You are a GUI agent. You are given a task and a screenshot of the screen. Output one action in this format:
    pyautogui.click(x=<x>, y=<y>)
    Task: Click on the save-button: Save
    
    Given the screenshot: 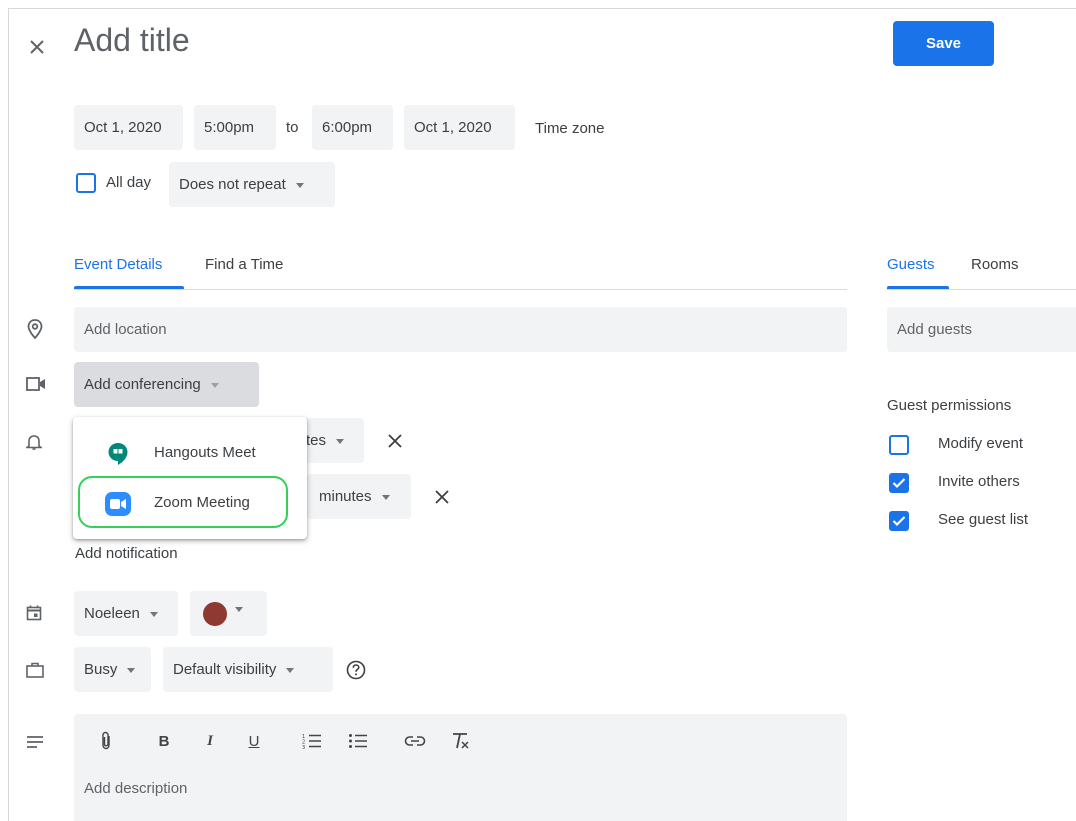 What is the action you would take?
    pyautogui.click(x=943, y=43)
    